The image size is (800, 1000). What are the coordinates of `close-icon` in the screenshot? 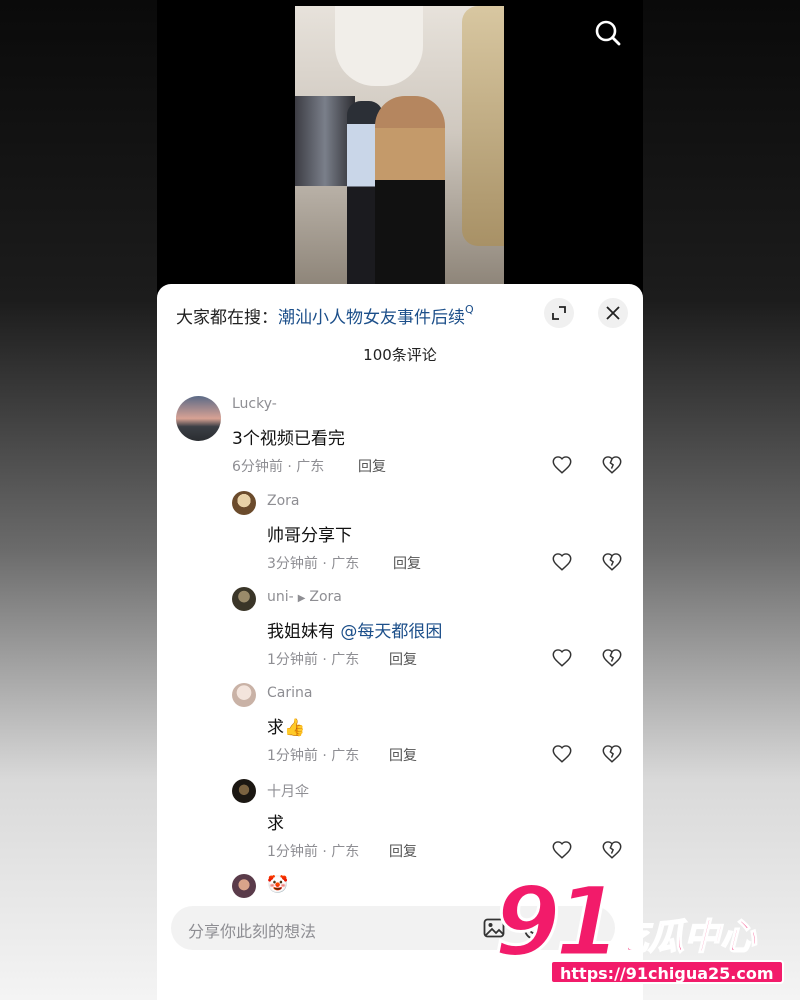 It's located at (613, 313).